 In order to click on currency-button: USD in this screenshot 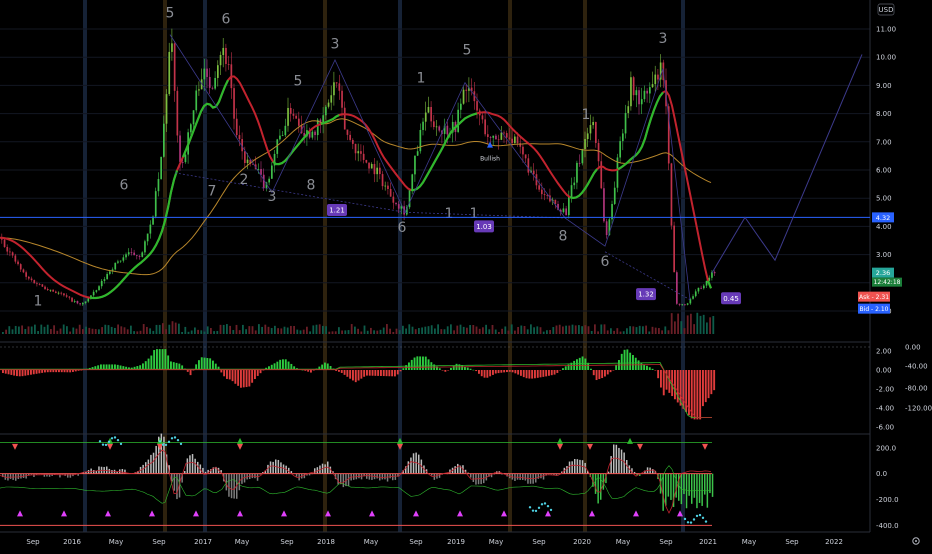, I will do `click(886, 9)`.